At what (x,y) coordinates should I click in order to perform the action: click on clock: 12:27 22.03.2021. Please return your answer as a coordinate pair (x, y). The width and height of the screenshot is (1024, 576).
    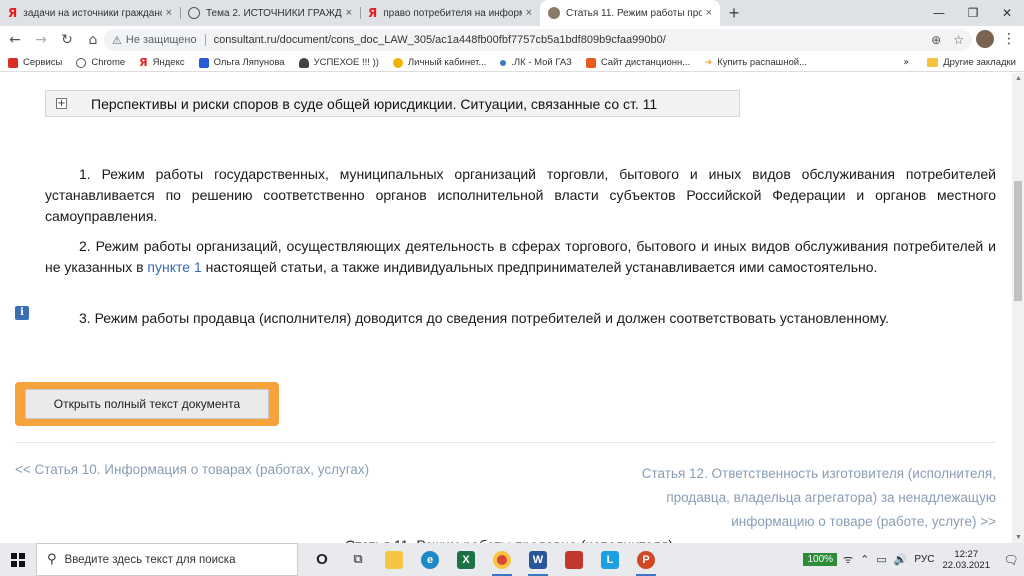
    Looking at the image, I should click on (966, 560).